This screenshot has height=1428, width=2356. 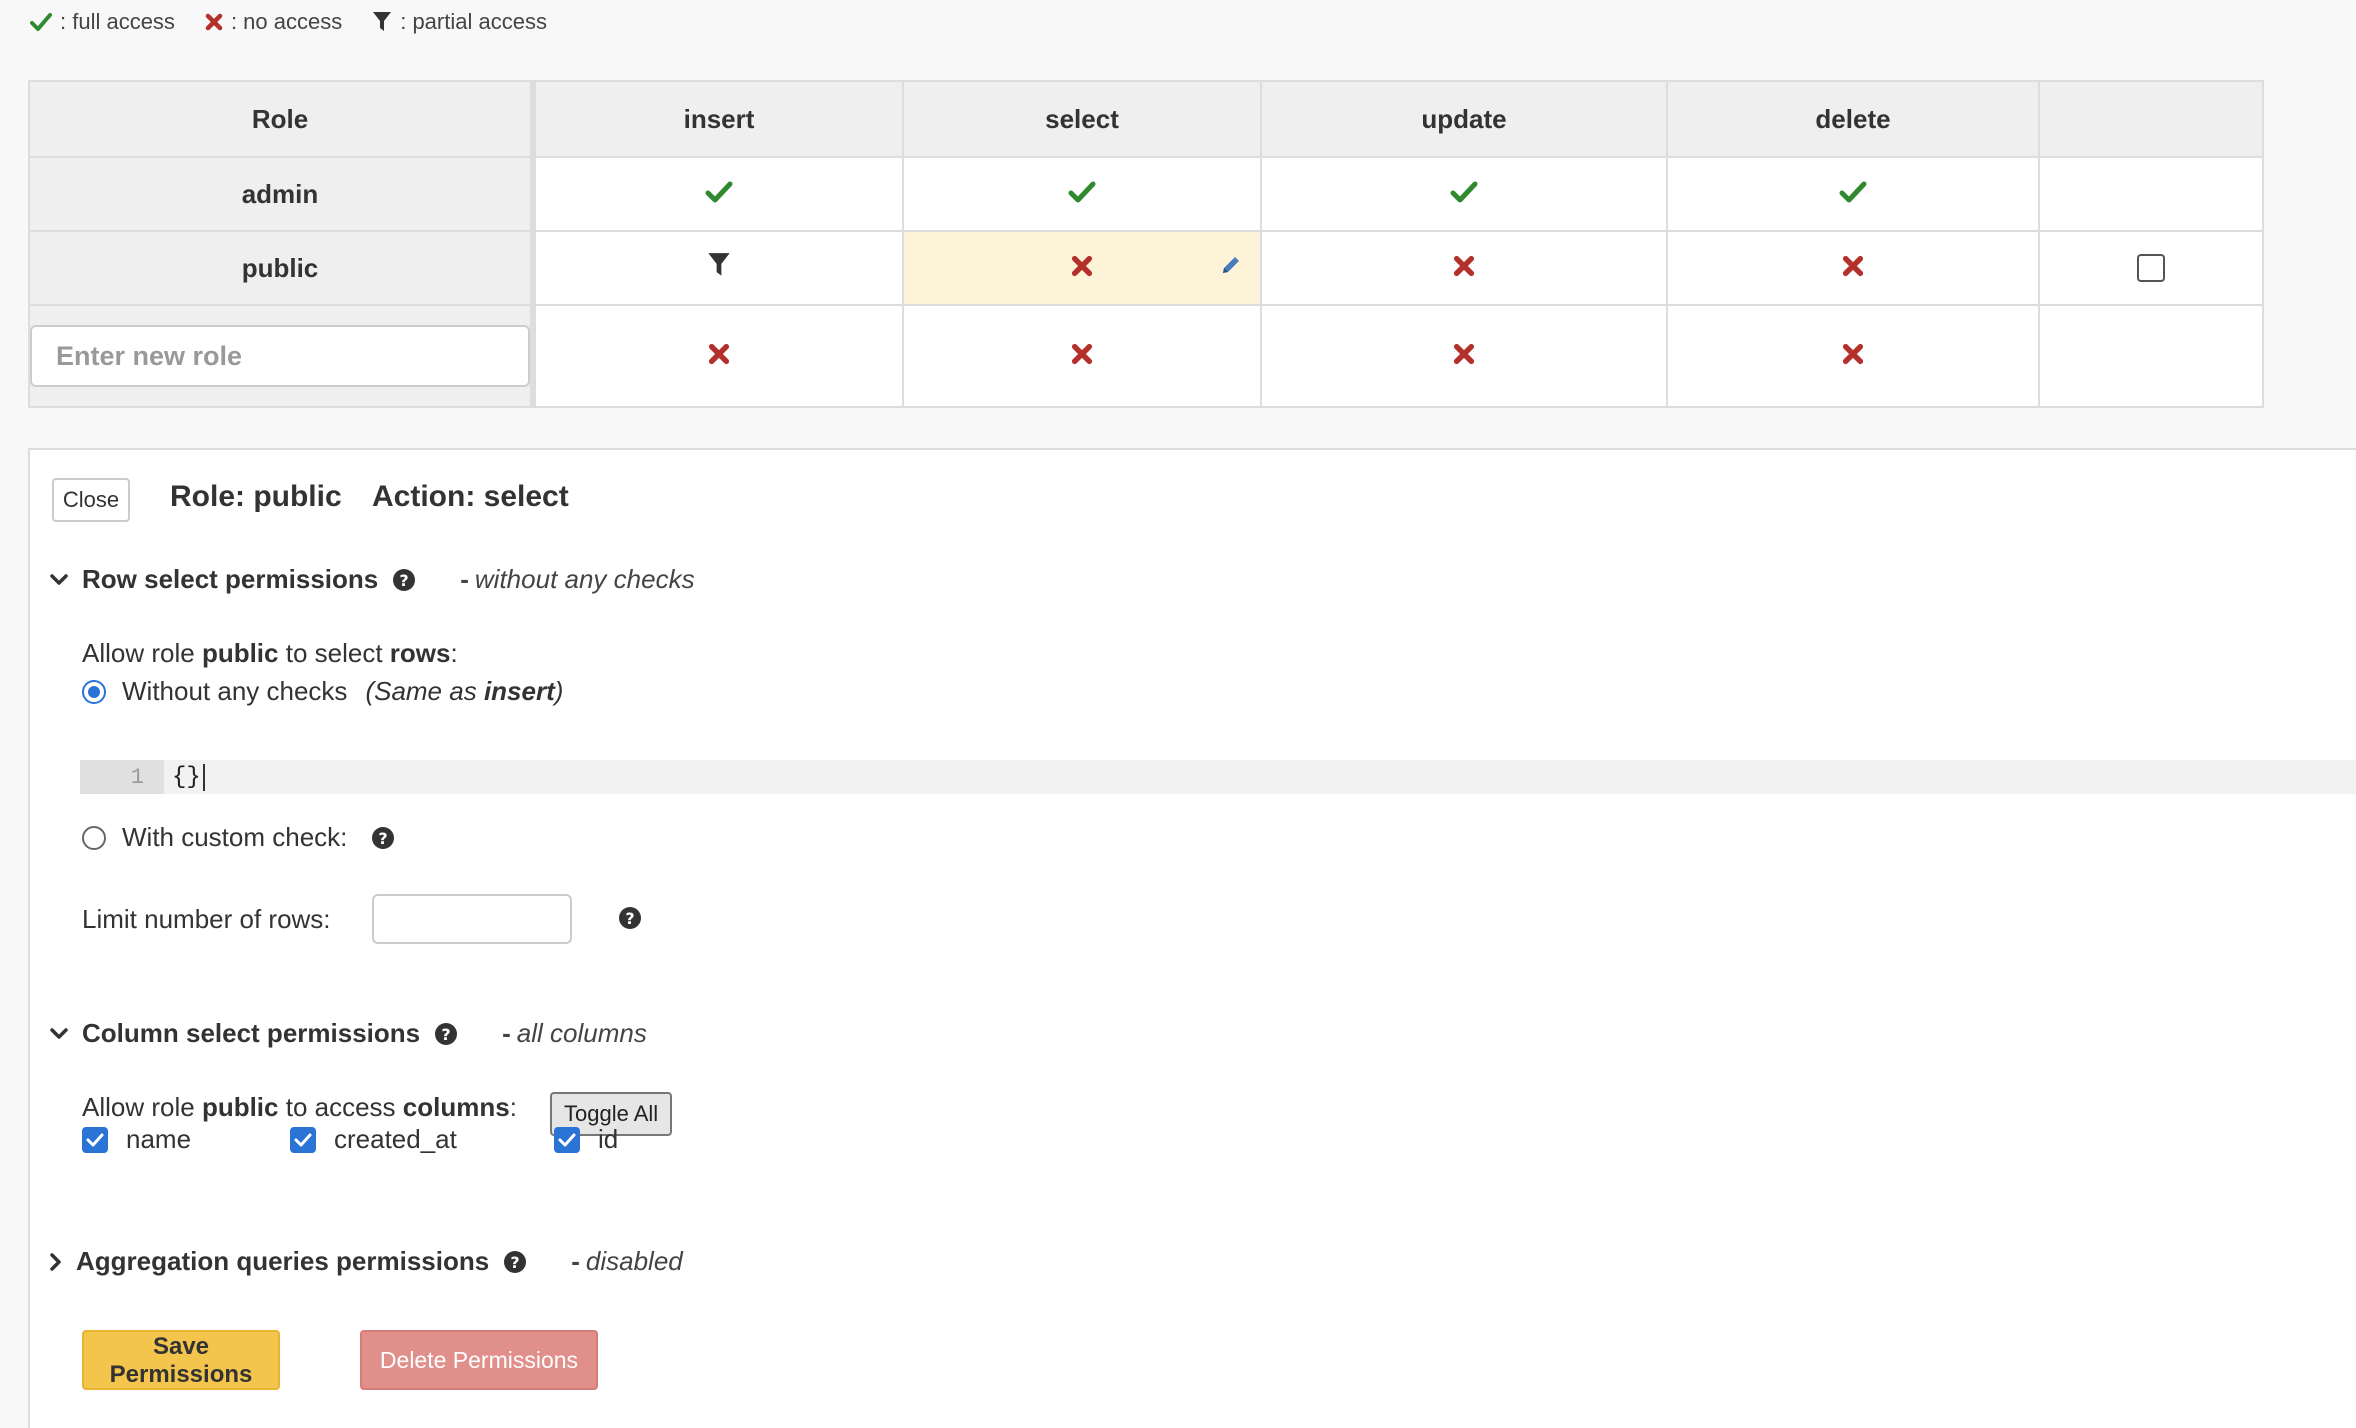 What do you see at coordinates (472, 919) in the screenshot?
I see `limit-rows-input` at bounding box center [472, 919].